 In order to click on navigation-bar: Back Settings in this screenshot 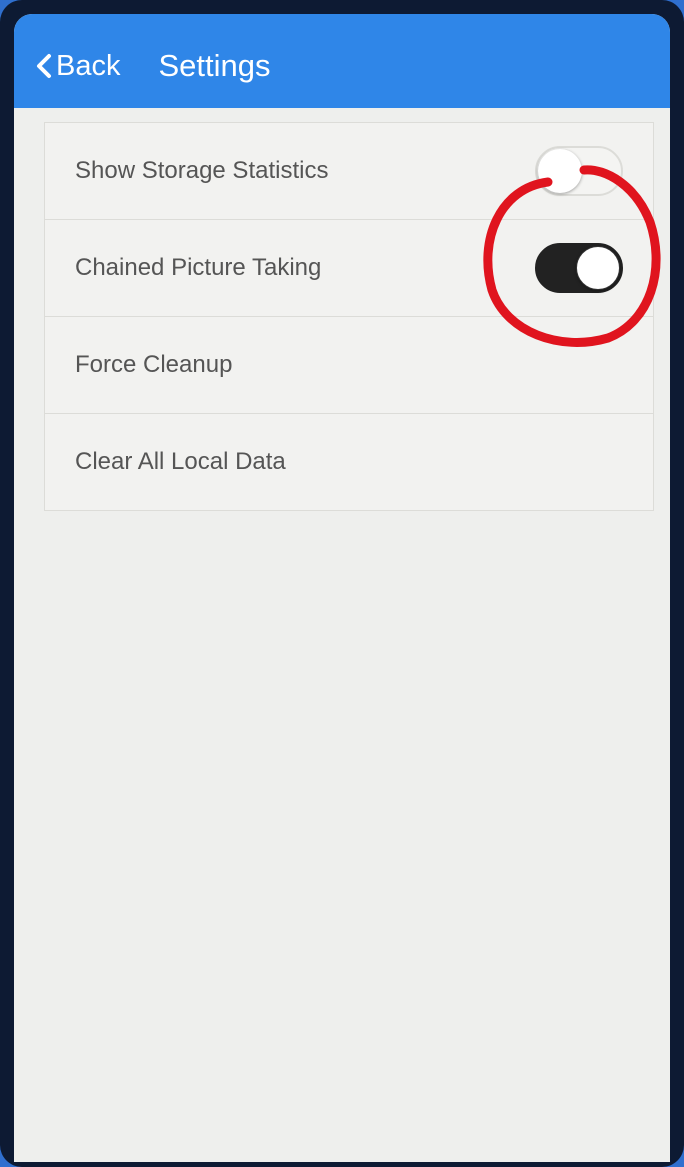, I will do `click(342, 61)`.